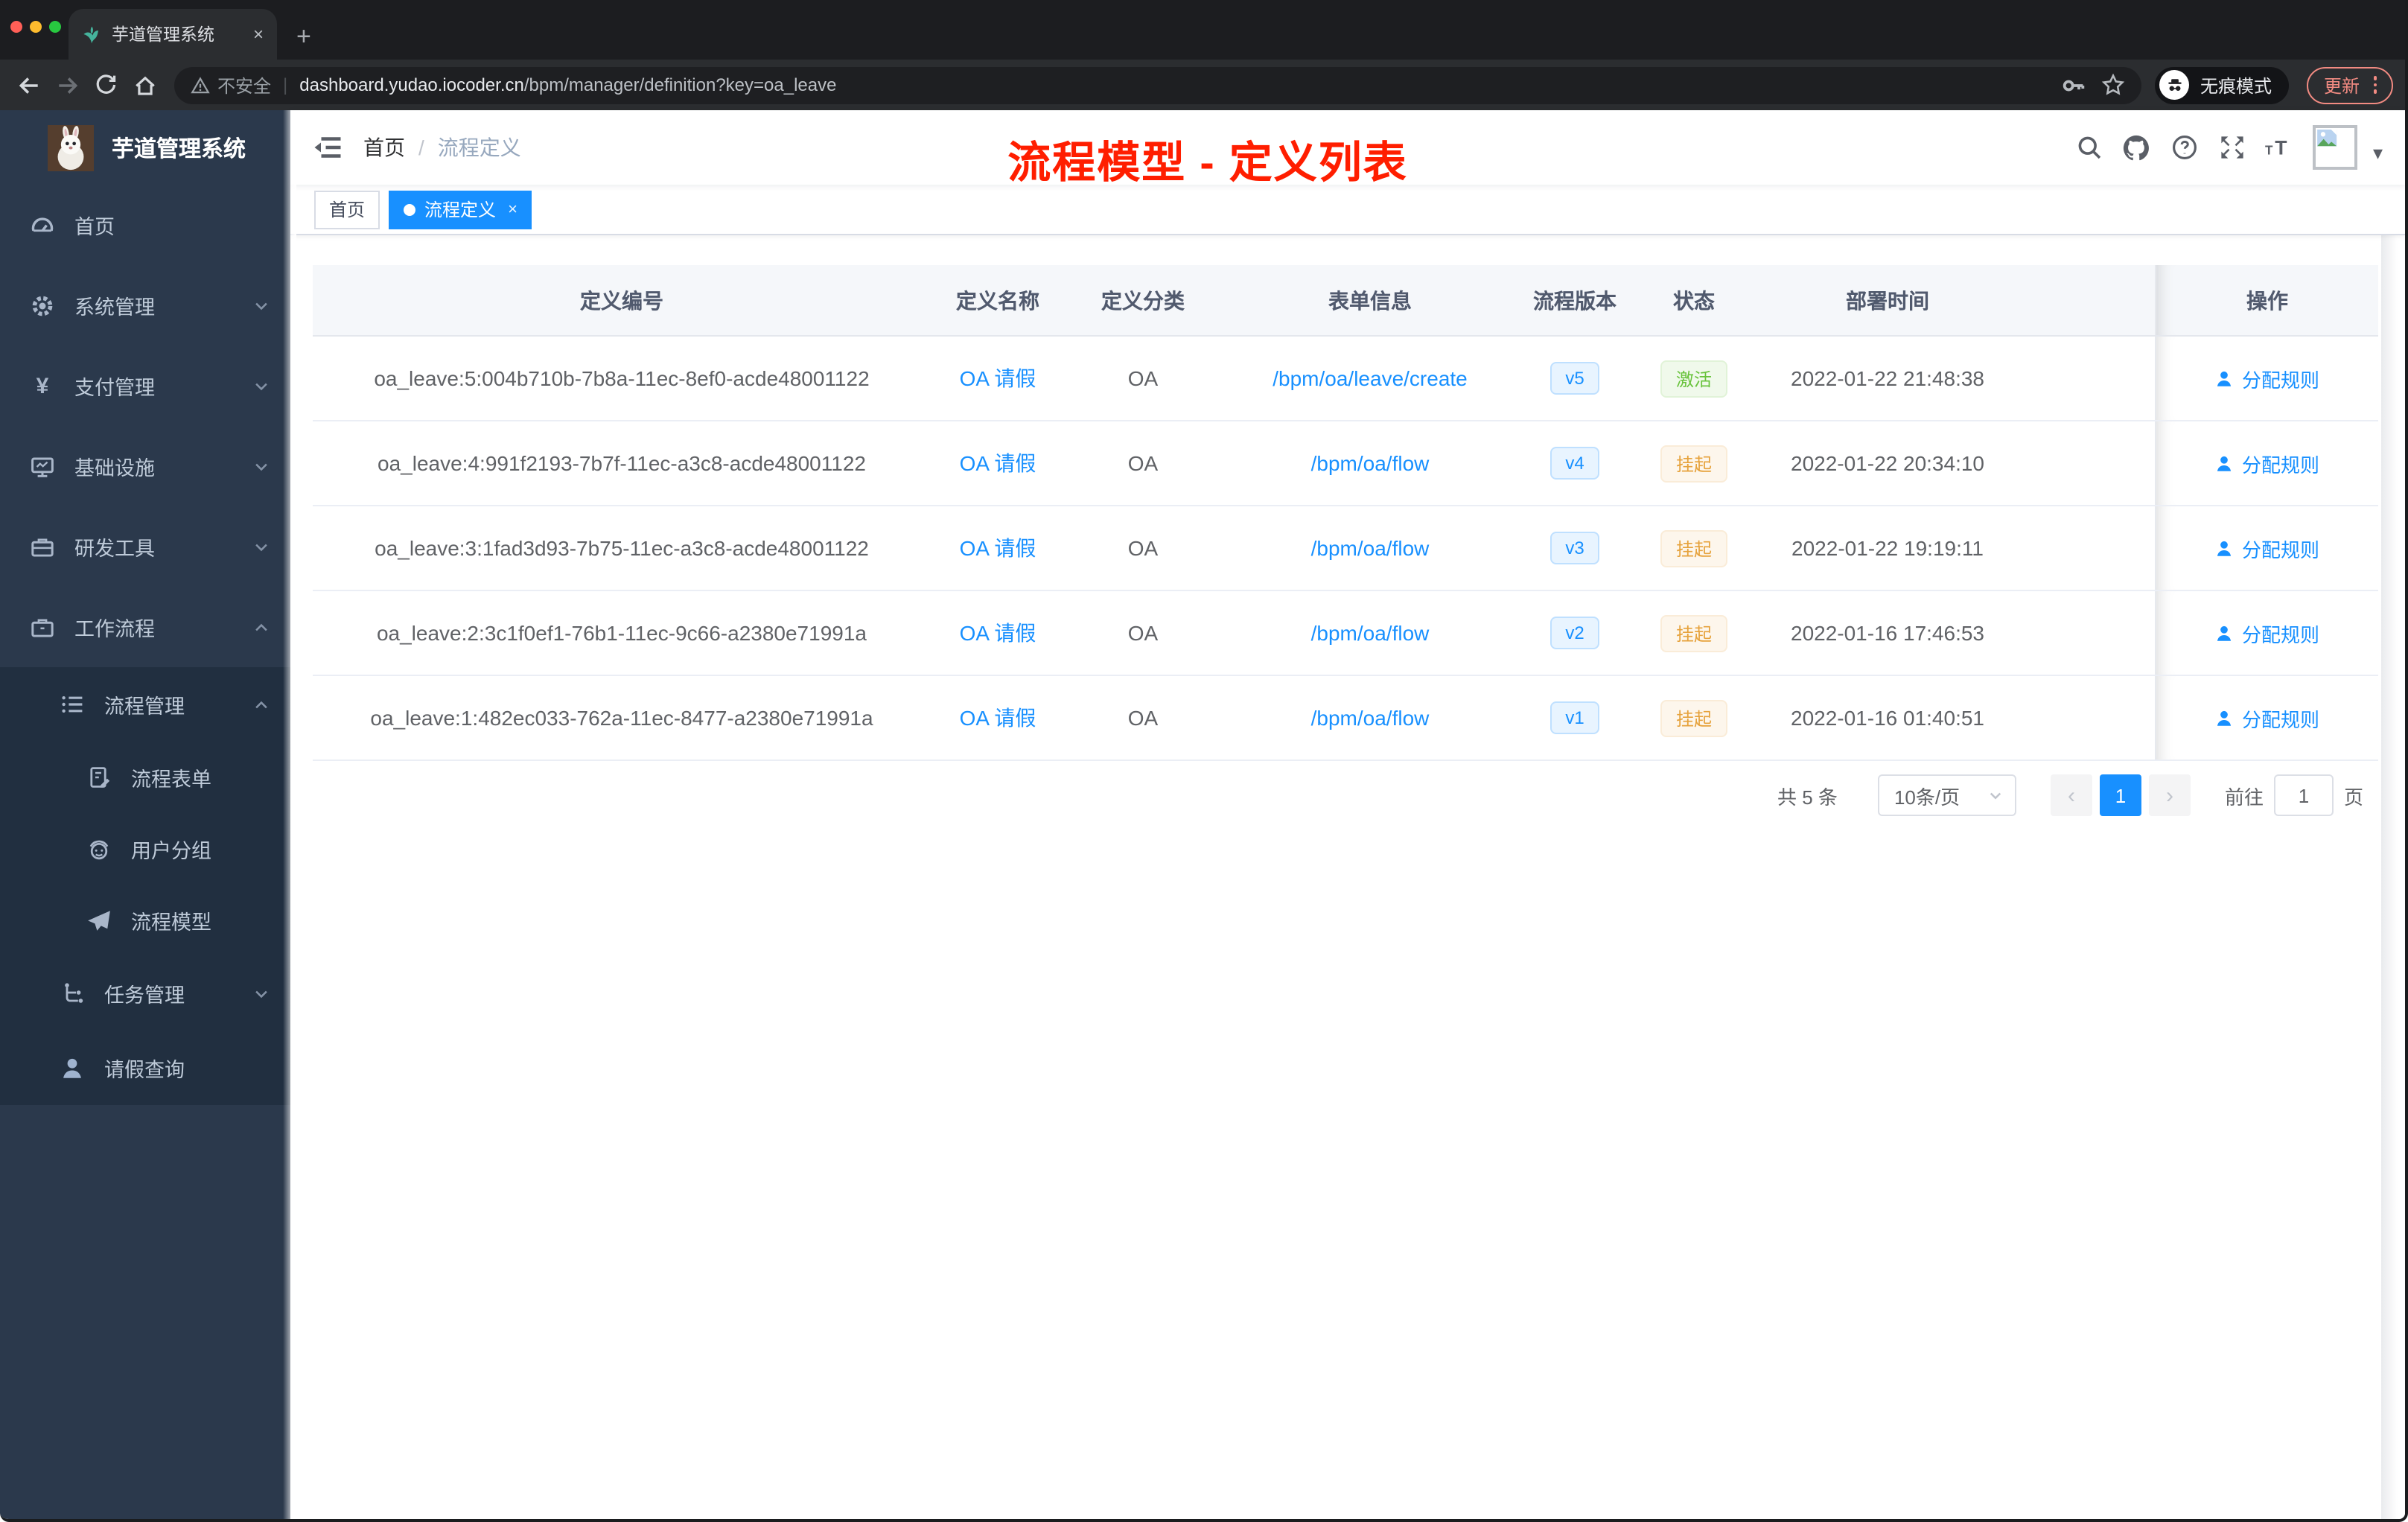 The image size is (2408, 1522). I want to click on version-badge: v5, so click(1574, 378).